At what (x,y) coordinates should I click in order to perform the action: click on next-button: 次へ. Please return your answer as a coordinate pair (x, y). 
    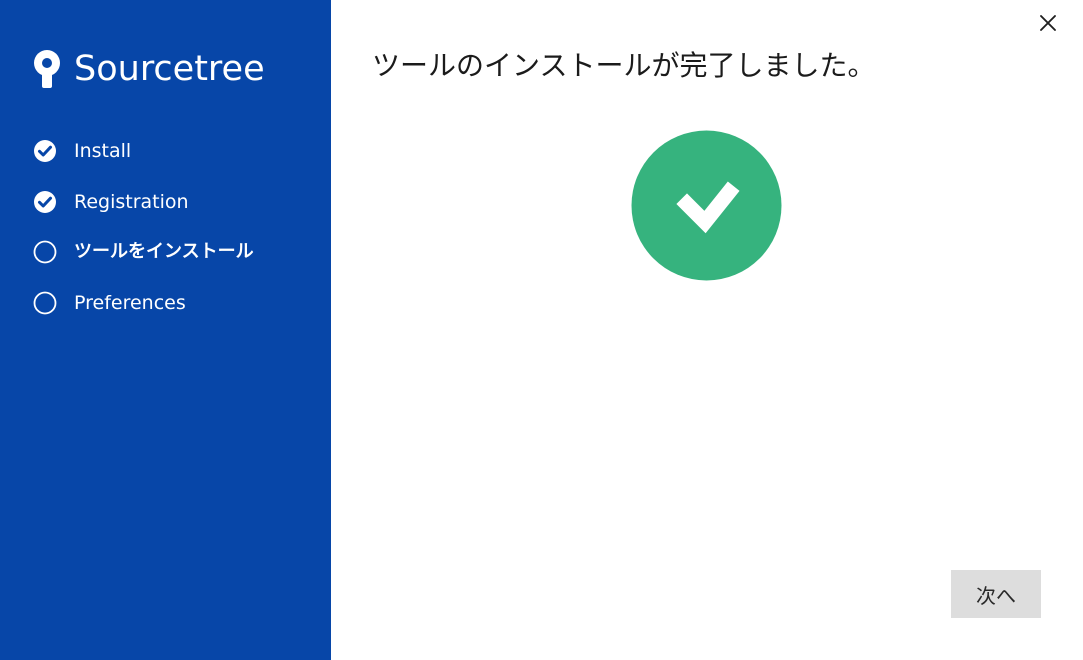
    Looking at the image, I should click on (996, 594).